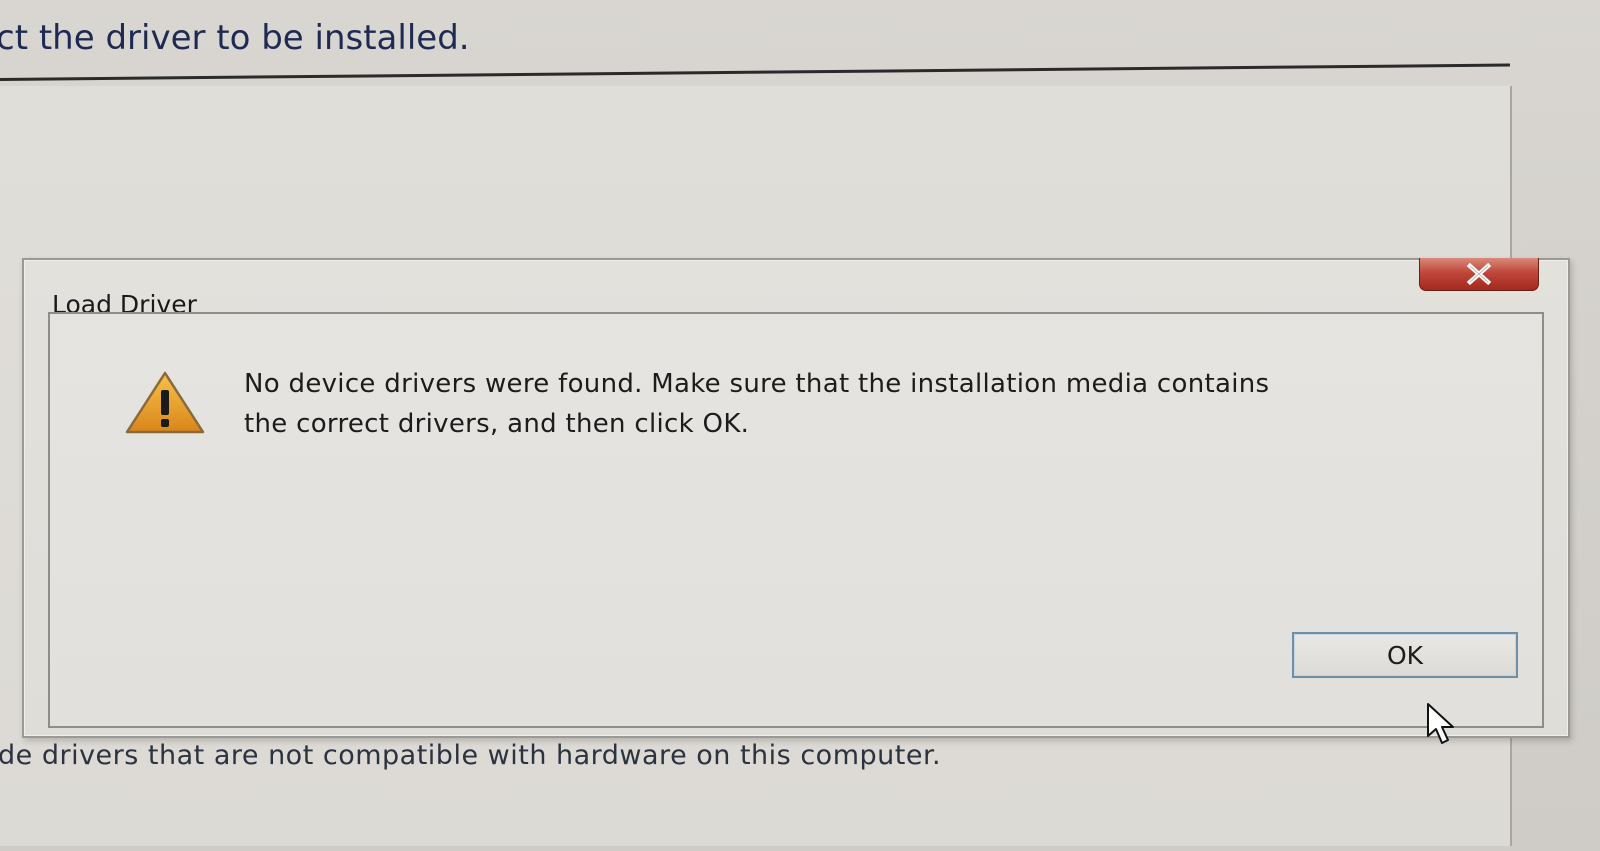 The image size is (1600, 851). What do you see at coordinates (165, 402) in the screenshot?
I see `warning-icon` at bounding box center [165, 402].